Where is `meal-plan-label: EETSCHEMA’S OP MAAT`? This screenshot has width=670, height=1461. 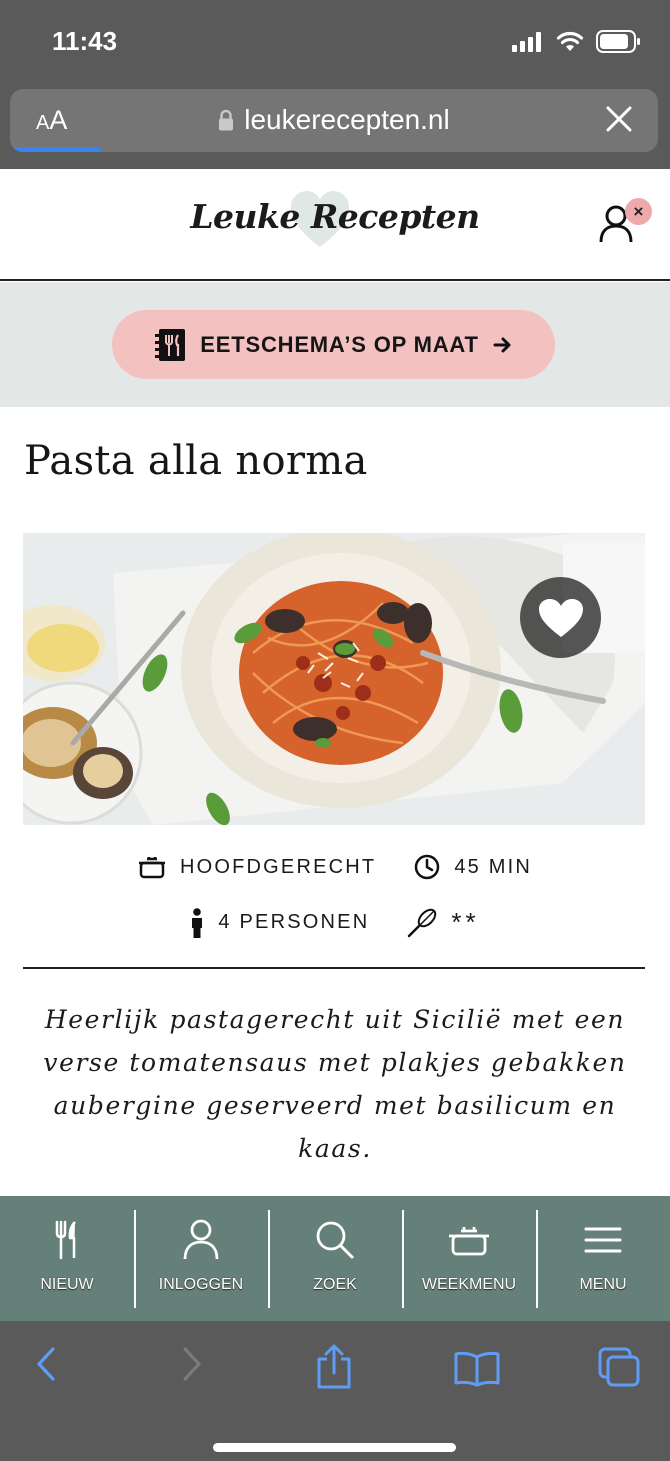
meal-plan-label: EETSCHEMA’S OP MAAT is located at coordinates (339, 344).